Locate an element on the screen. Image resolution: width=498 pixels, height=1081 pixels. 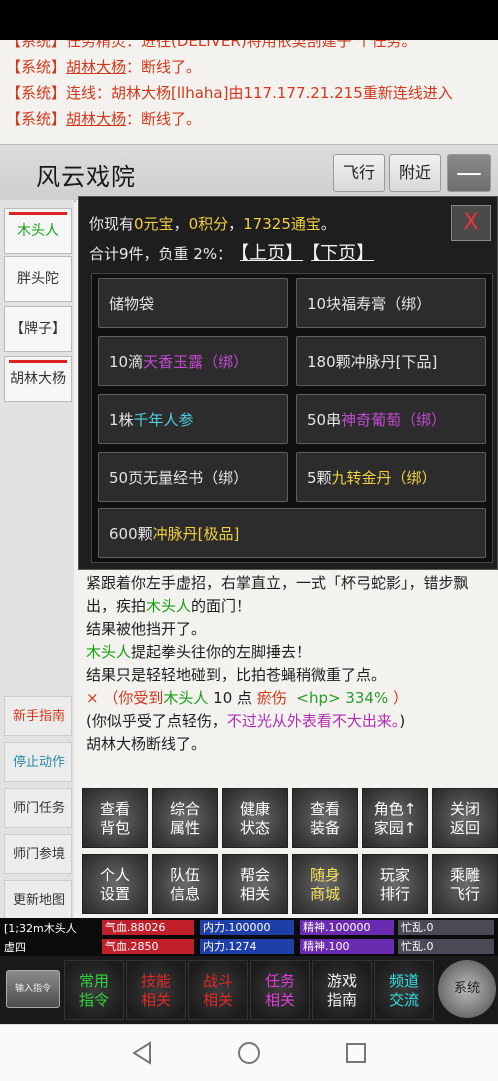
fly-button: 飞行 is located at coordinates (359, 173).